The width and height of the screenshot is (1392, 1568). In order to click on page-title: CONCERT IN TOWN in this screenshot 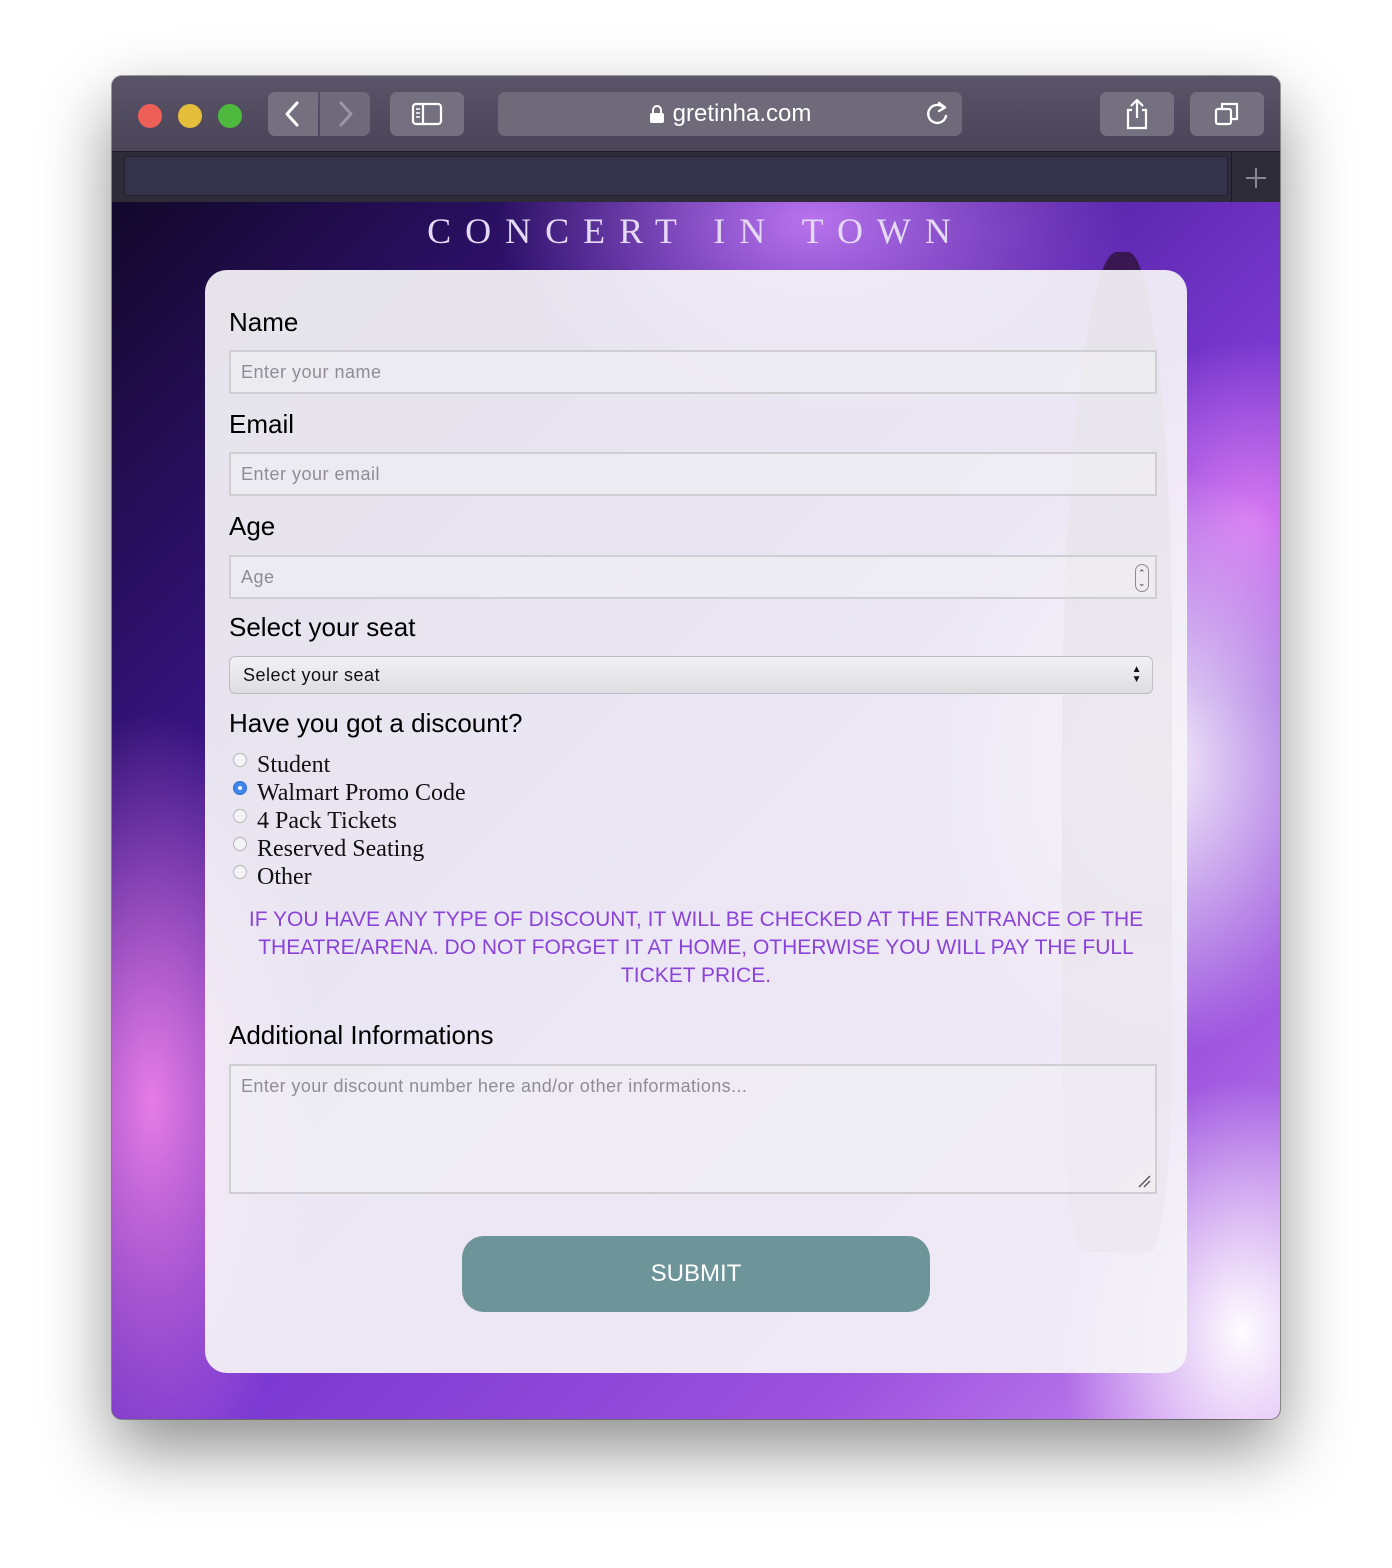, I will do `click(696, 231)`.